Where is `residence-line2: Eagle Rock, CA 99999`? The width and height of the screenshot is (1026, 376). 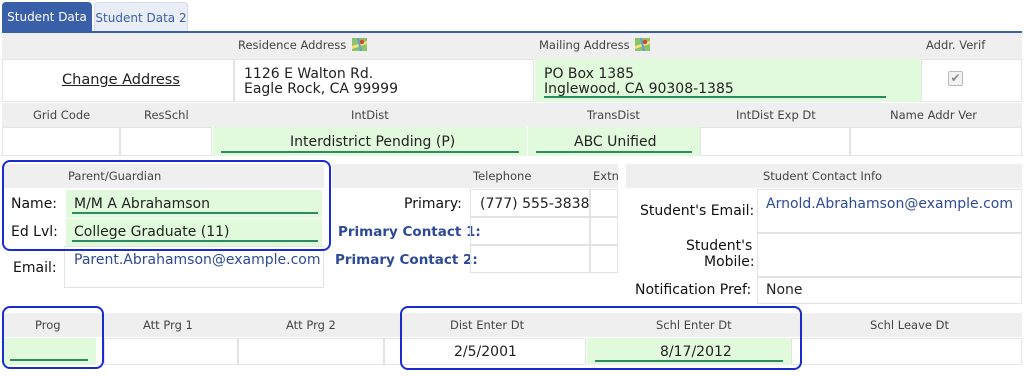
residence-line2: Eagle Rock, CA 99999 is located at coordinates (321, 89).